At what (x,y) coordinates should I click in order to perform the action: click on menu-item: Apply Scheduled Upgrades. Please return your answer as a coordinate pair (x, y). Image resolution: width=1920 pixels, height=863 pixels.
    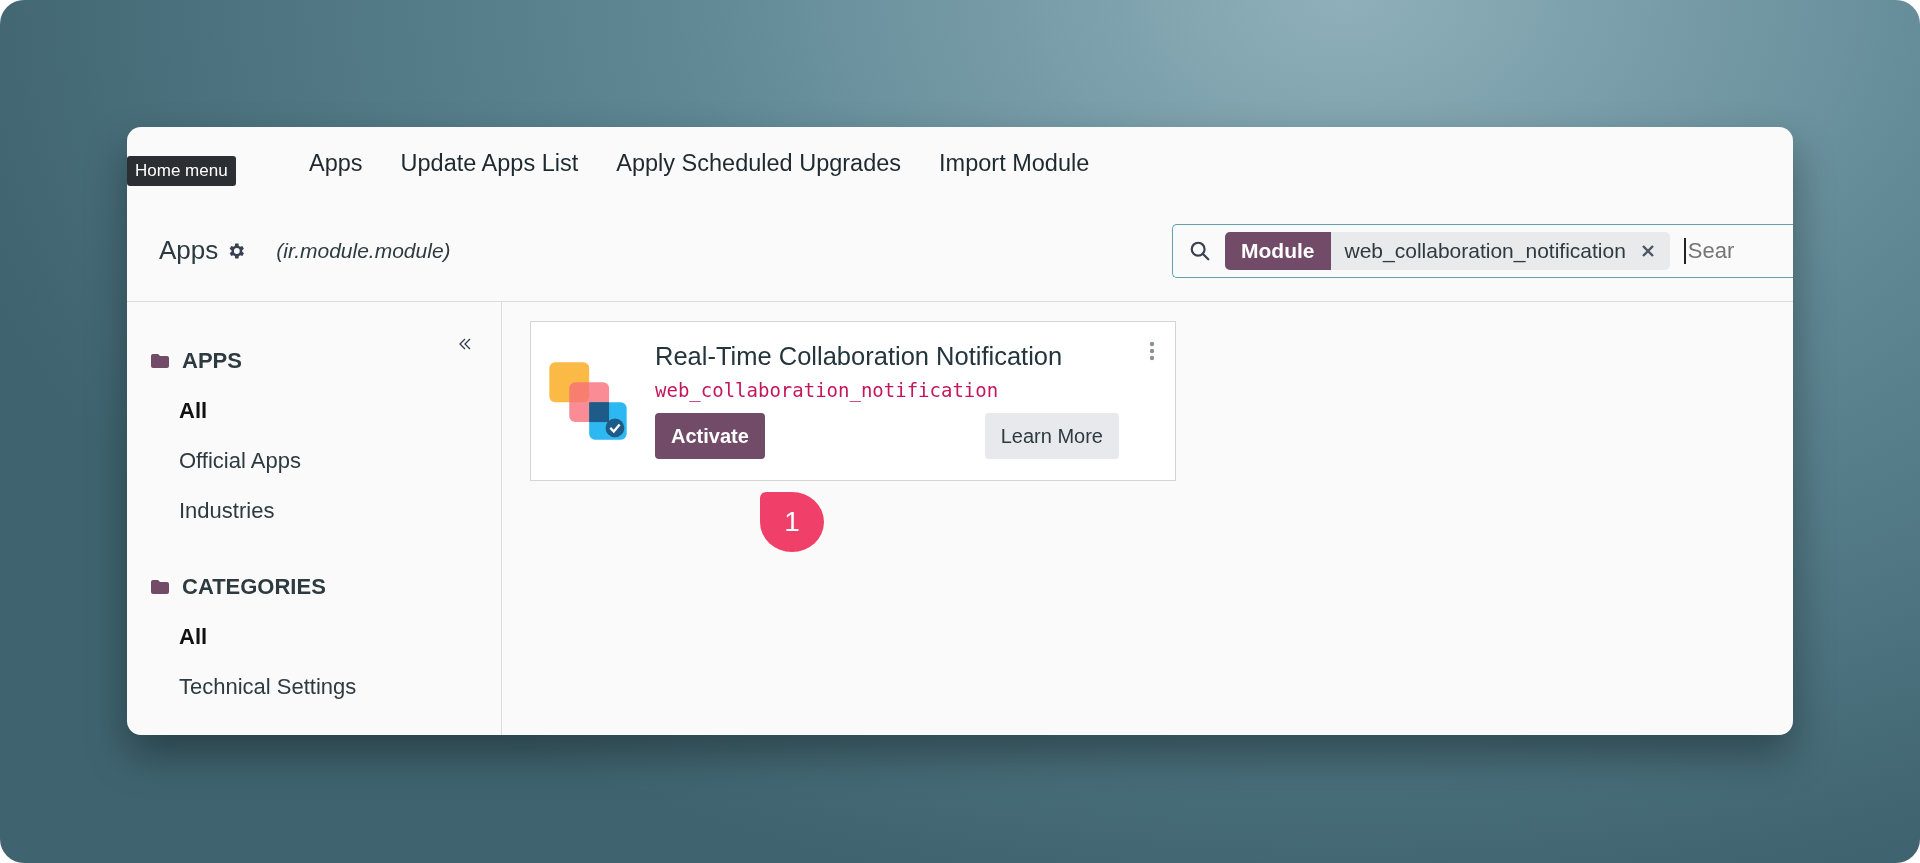
    Looking at the image, I should click on (759, 163).